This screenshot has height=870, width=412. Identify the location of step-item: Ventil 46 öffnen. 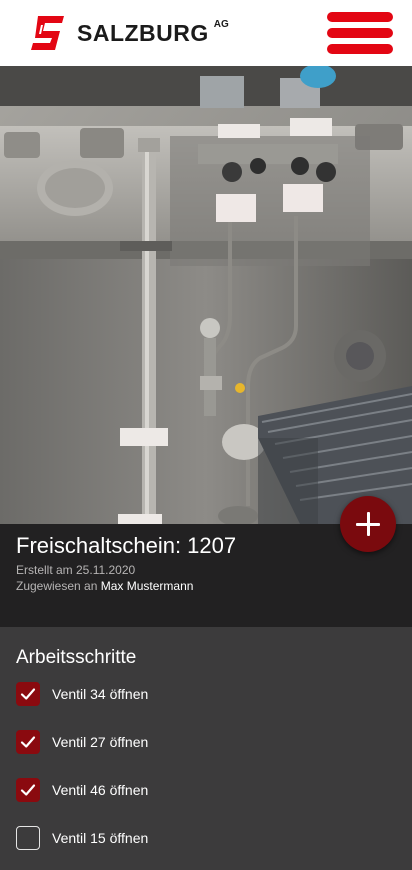
(82, 790).